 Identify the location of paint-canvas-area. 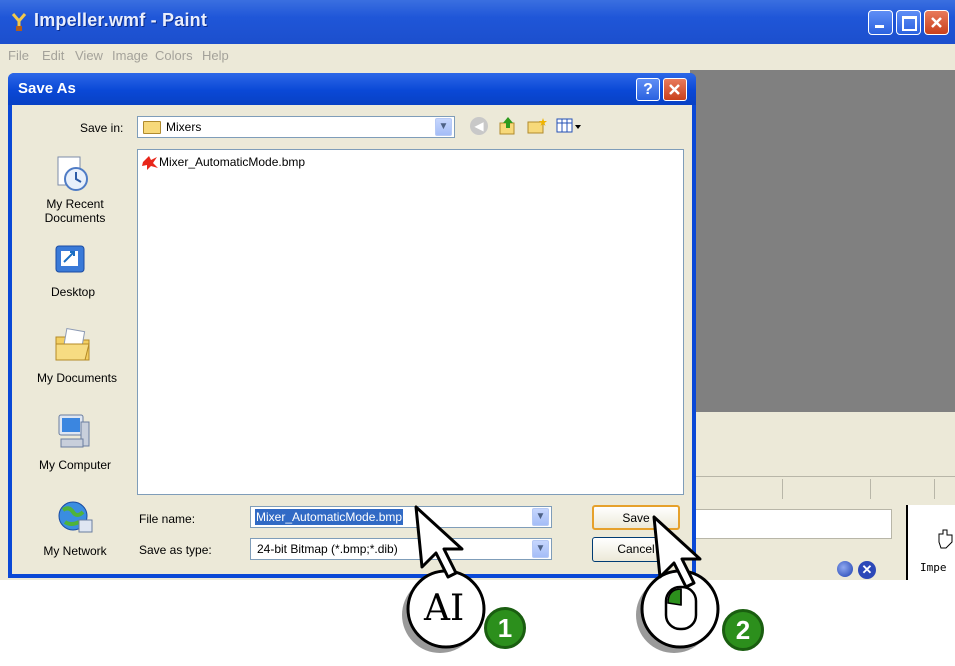
(822, 241).